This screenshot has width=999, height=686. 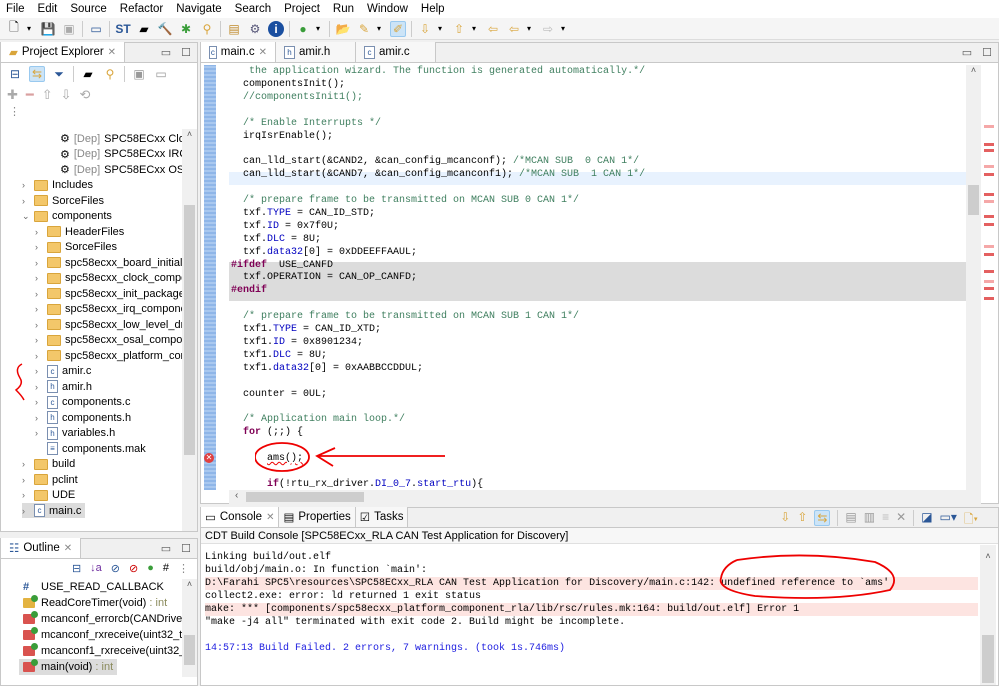 I want to click on outline-item: # USE_READ_CALLBACK, so click(x=93, y=587).